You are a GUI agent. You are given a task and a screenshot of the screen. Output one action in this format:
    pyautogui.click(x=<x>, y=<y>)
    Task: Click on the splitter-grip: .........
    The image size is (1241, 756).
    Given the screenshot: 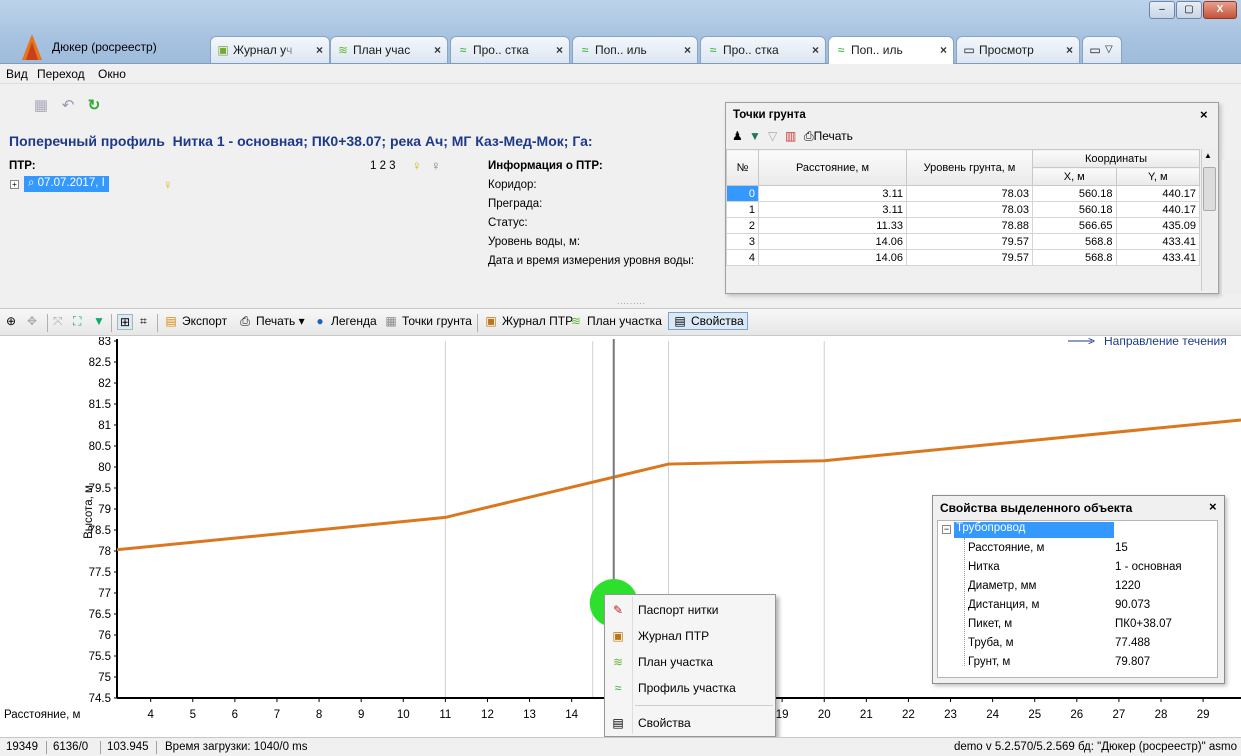 What is the action you would take?
    pyautogui.click(x=631, y=301)
    